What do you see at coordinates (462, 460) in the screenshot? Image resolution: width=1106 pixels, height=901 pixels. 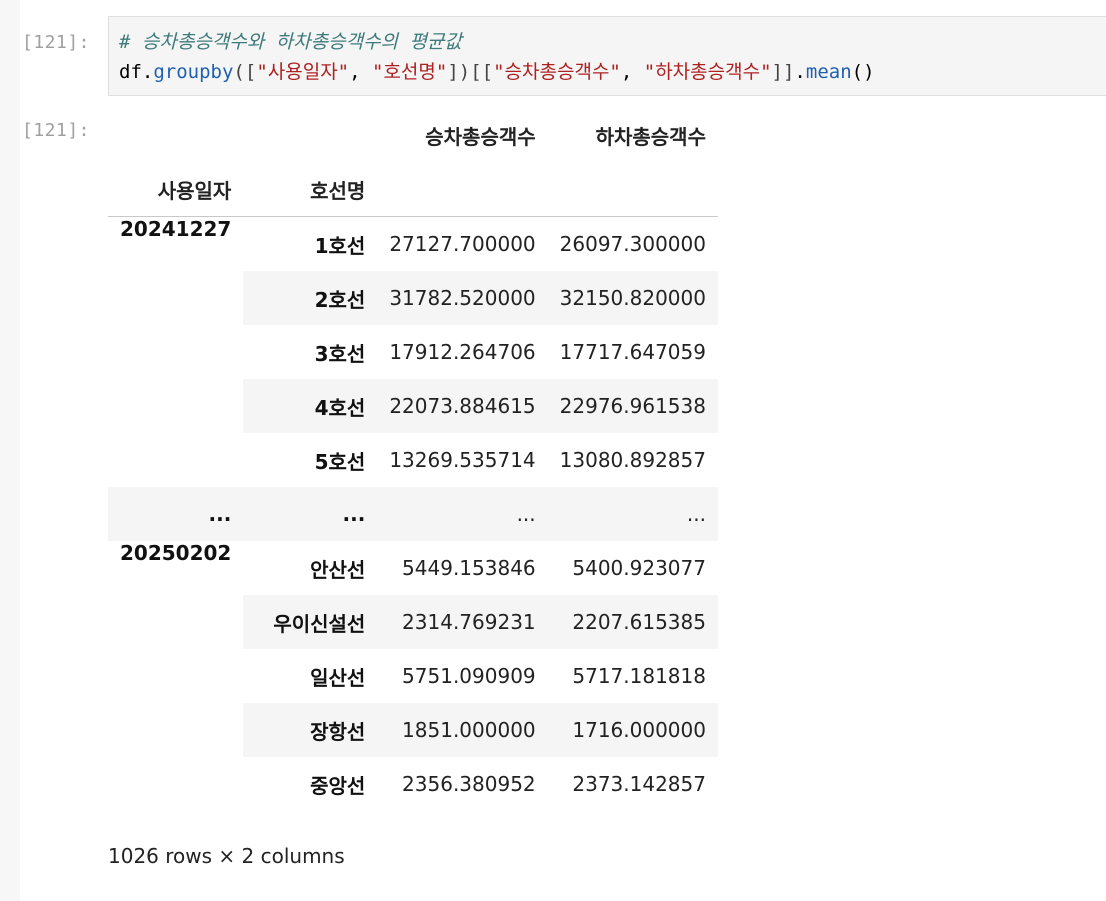 I see `cell-value: 13269.535714` at bounding box center [462, 460].